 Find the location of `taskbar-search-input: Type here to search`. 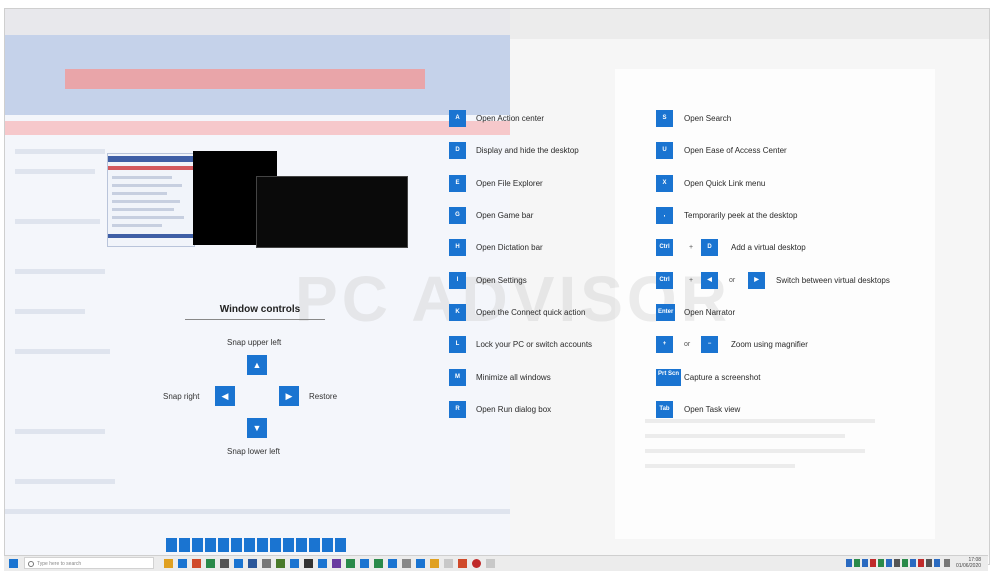

taskbar-search-input: Type here to search is located at coordinates (89, 563).